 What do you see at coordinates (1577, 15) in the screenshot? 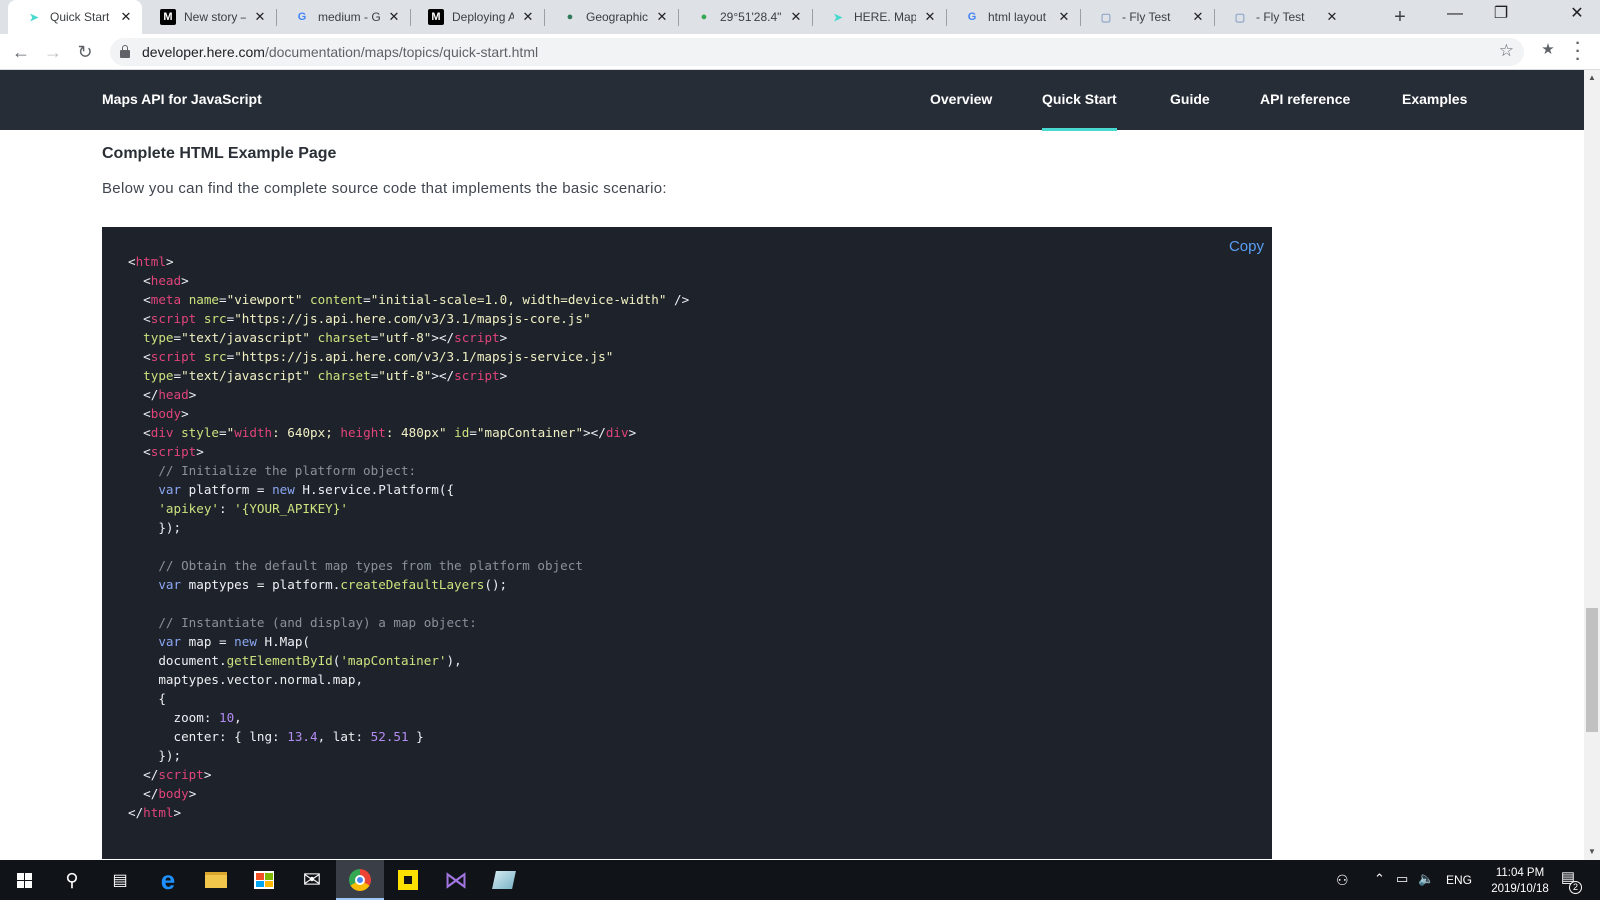
I see `close-window-button: ✕` at bounding box center [1577, 15].